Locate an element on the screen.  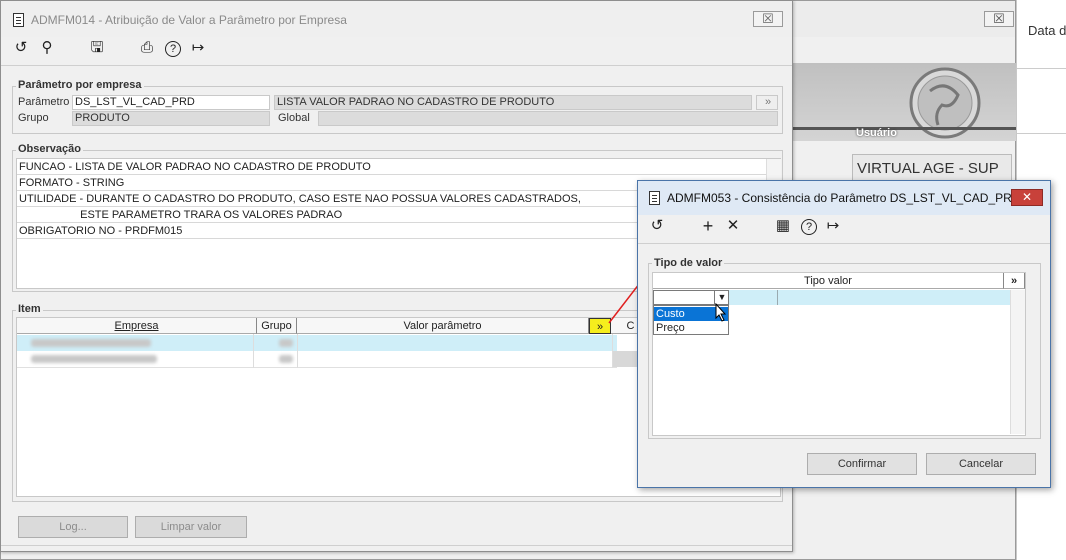
help-icon: ? is located at coordinates (809, 227).